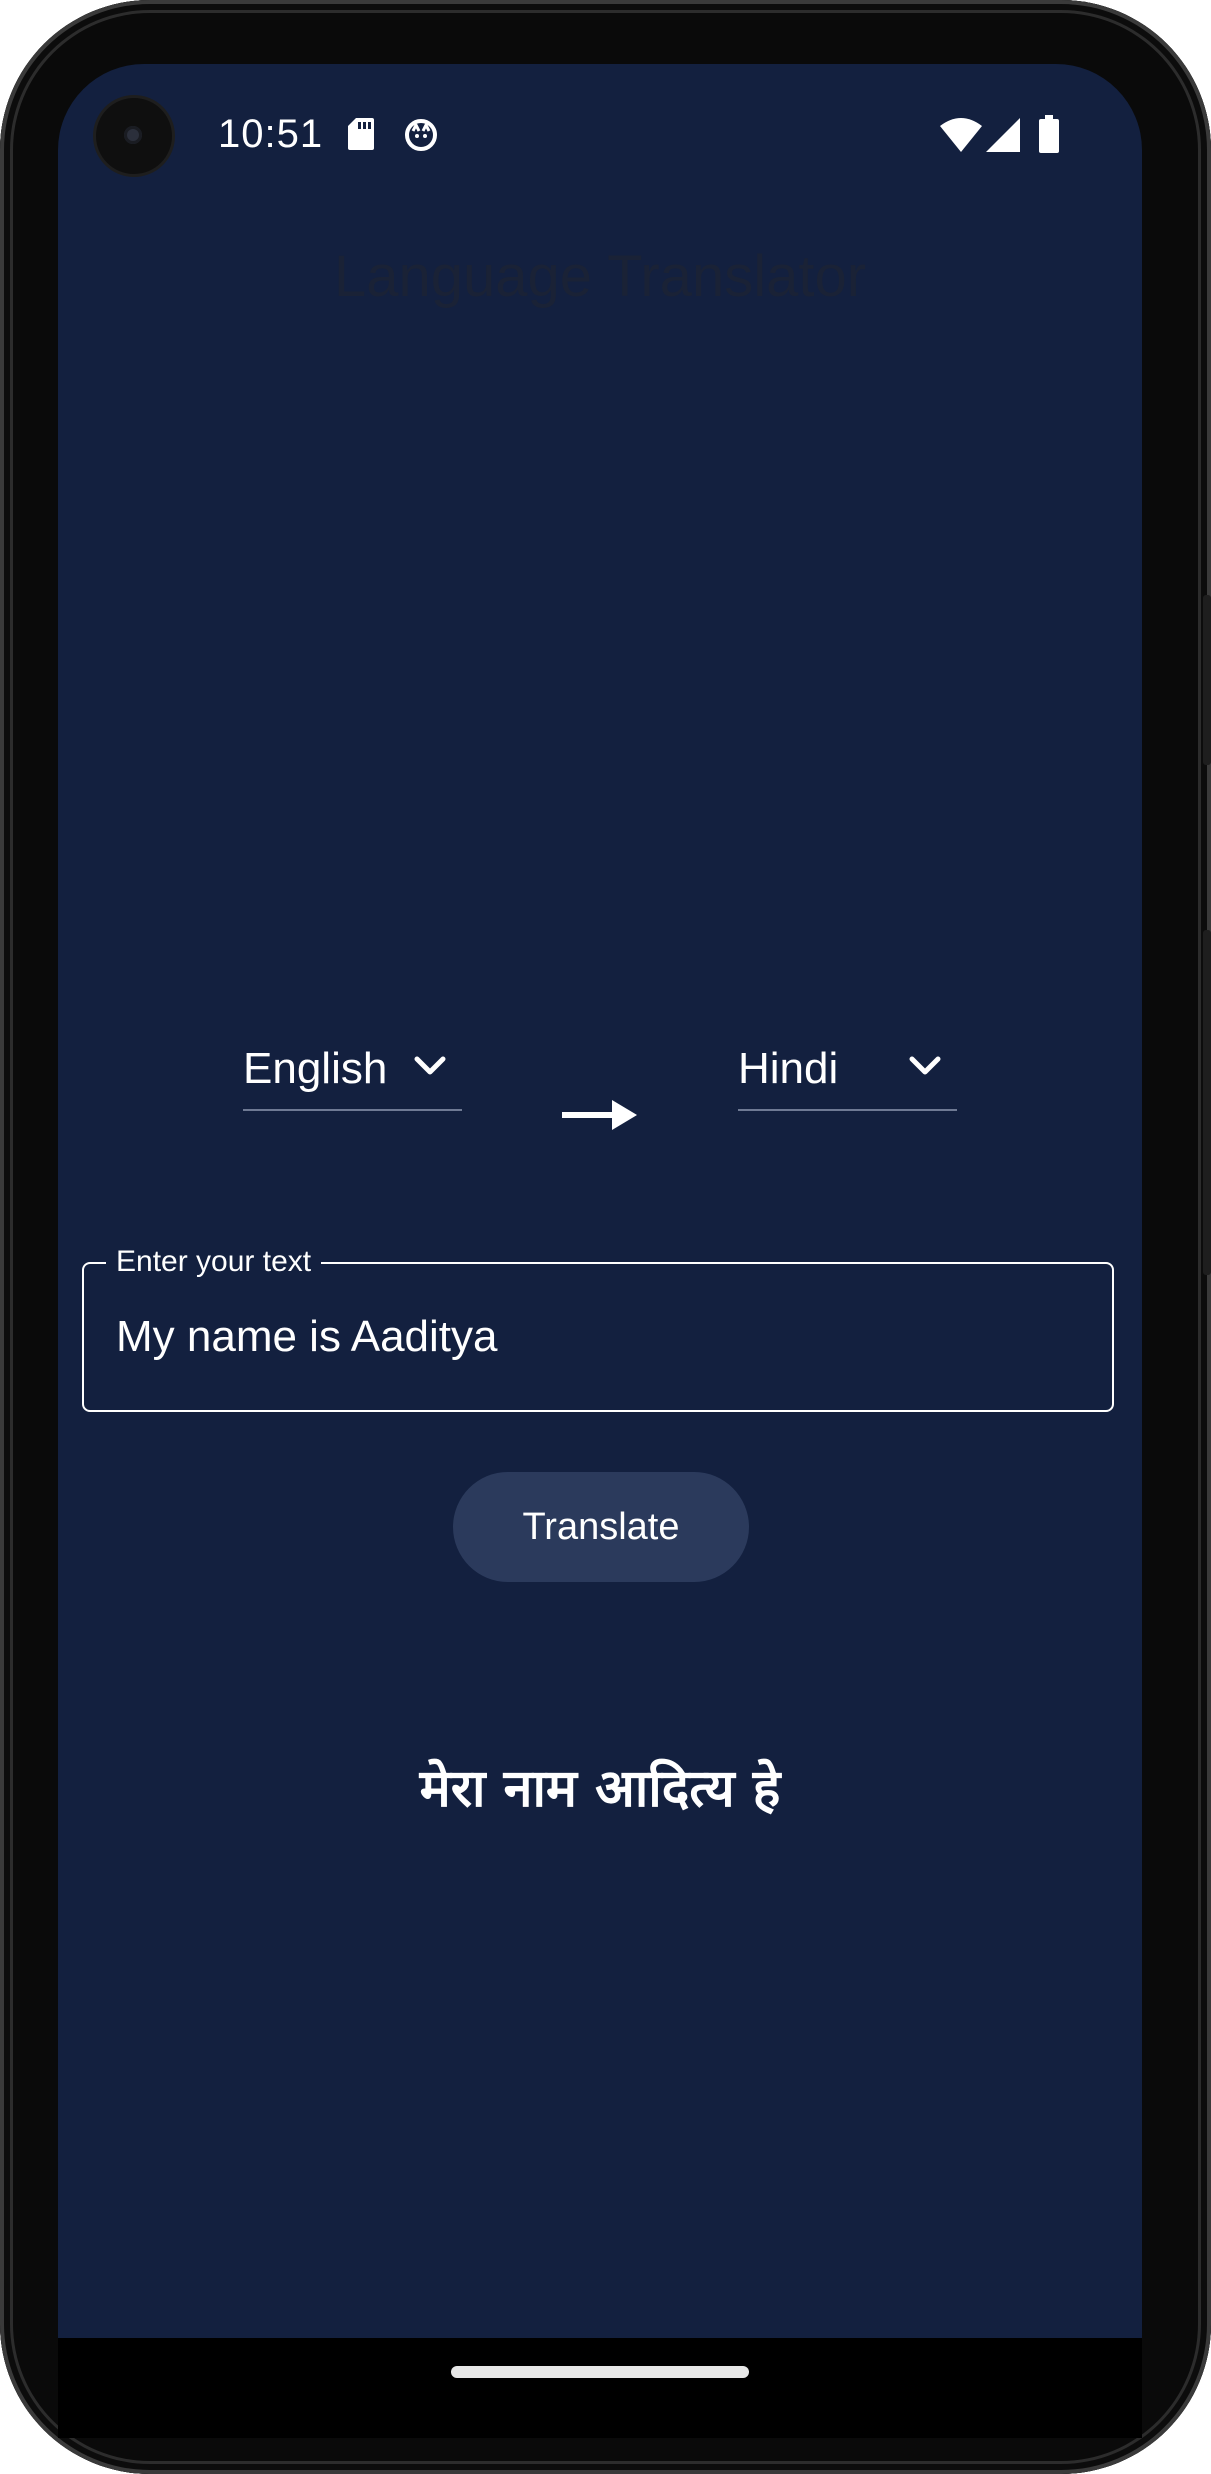 Image resolution: width=1211 pixels, height=2474 pixels. Describe the element at coordinates (361, 134) in the screenshot. I see `sd-card-icon` at that location.